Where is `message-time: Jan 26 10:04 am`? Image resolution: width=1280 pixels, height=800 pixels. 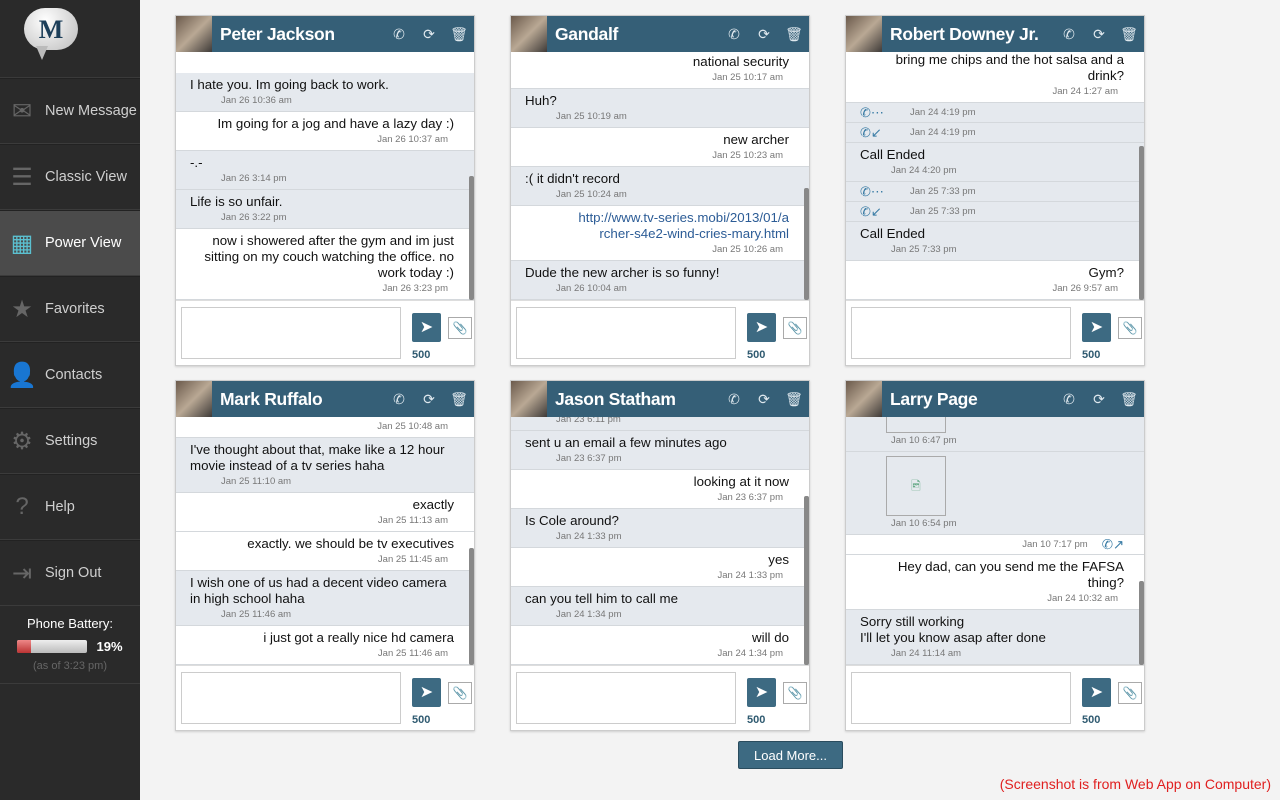 message-time: Jan 26 10:04 am is located at coordinates (591, 288).